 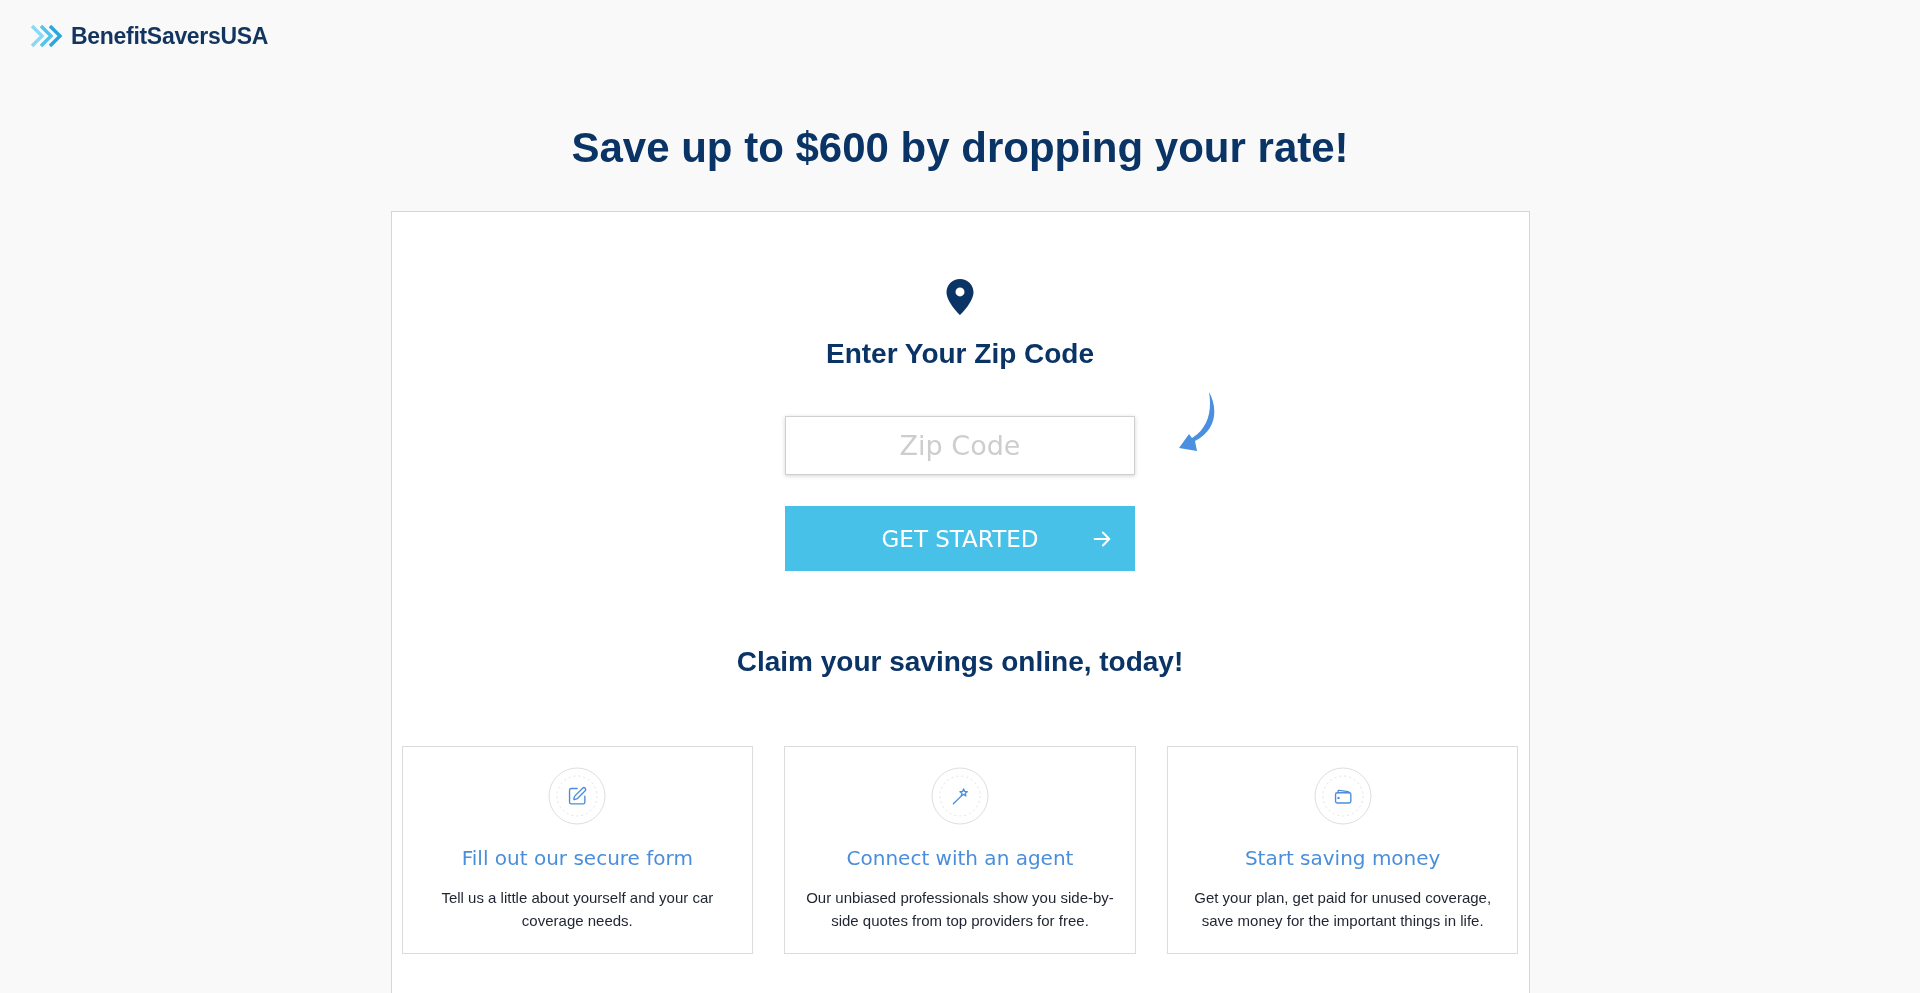 What do you see at coordinates (960, 538) in the screenshot?
I see `get-started-button: GET STARTED` at bounding box center [960, 538].